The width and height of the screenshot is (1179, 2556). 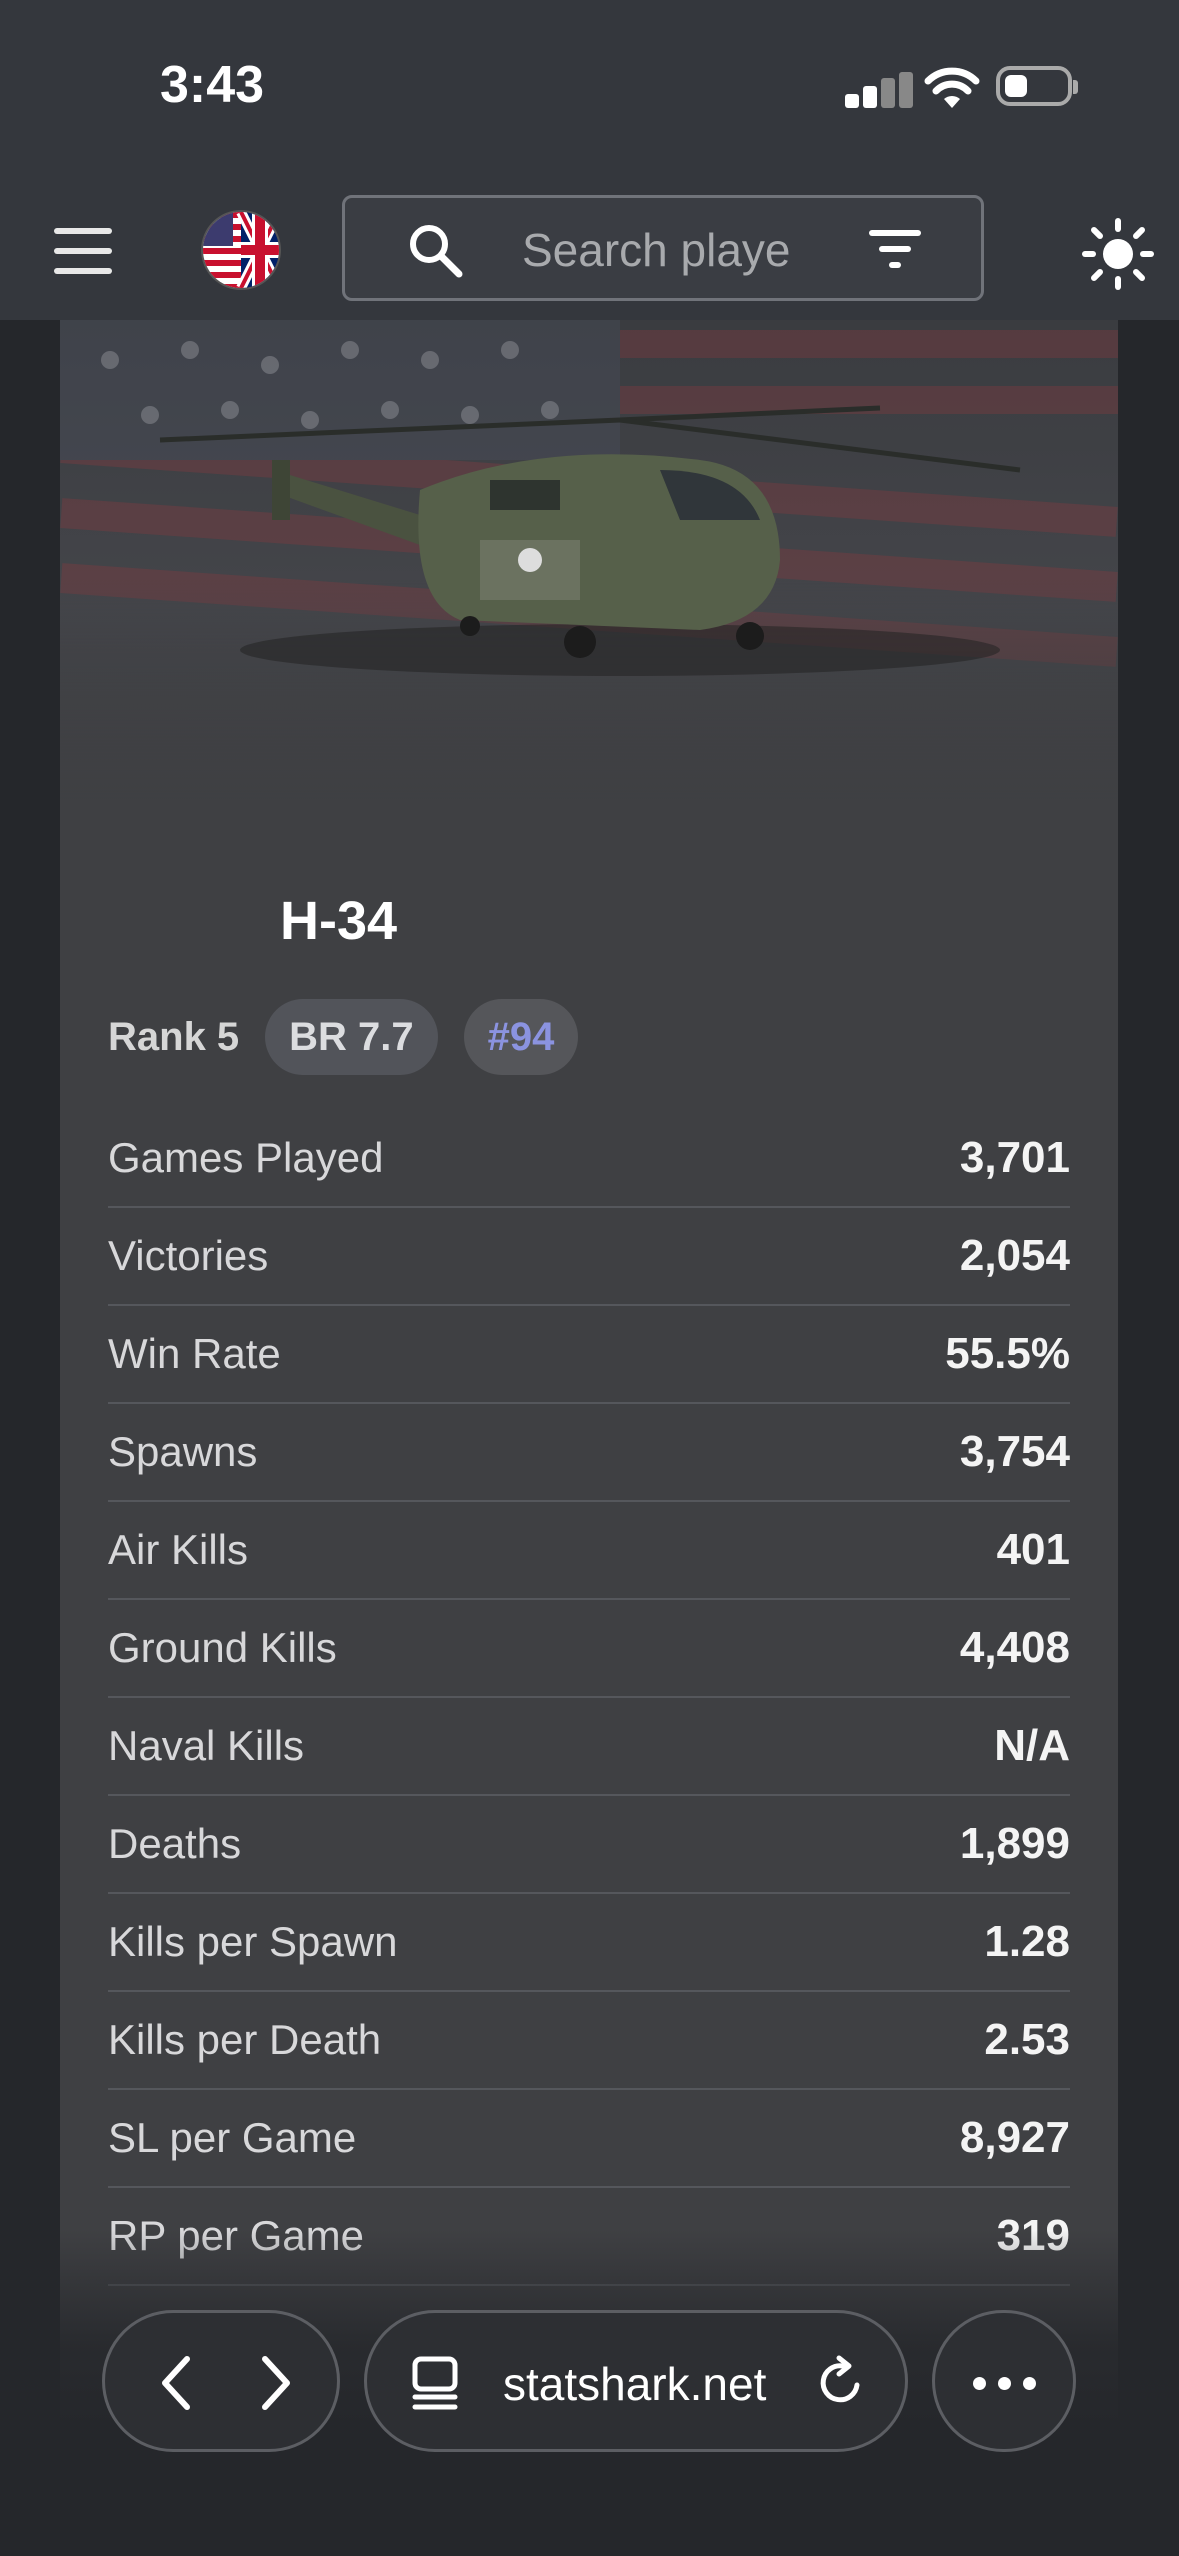 What do you see at coordinates (952, 87) in the screenshot?
I see `wifi-icon` at bounding box center [952, 87].